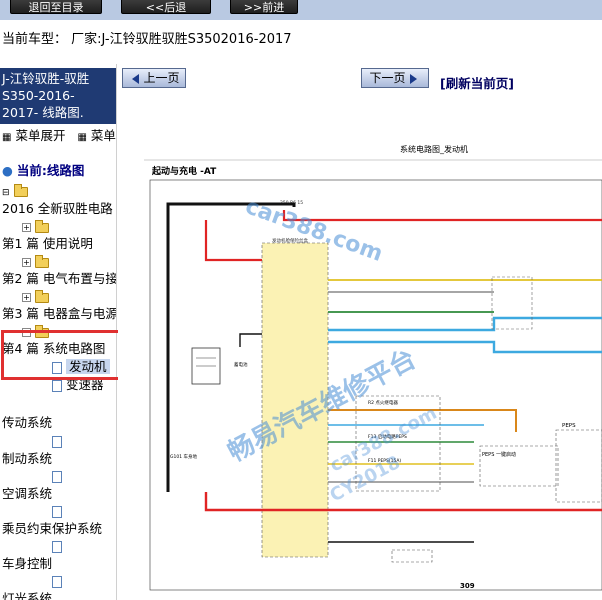 This screenshot has height=600, width=602. What do you see at coordinates (161, 78) in the screenshot?
I see `prev-page-label: 上一页` at bounding box center [161, 78].